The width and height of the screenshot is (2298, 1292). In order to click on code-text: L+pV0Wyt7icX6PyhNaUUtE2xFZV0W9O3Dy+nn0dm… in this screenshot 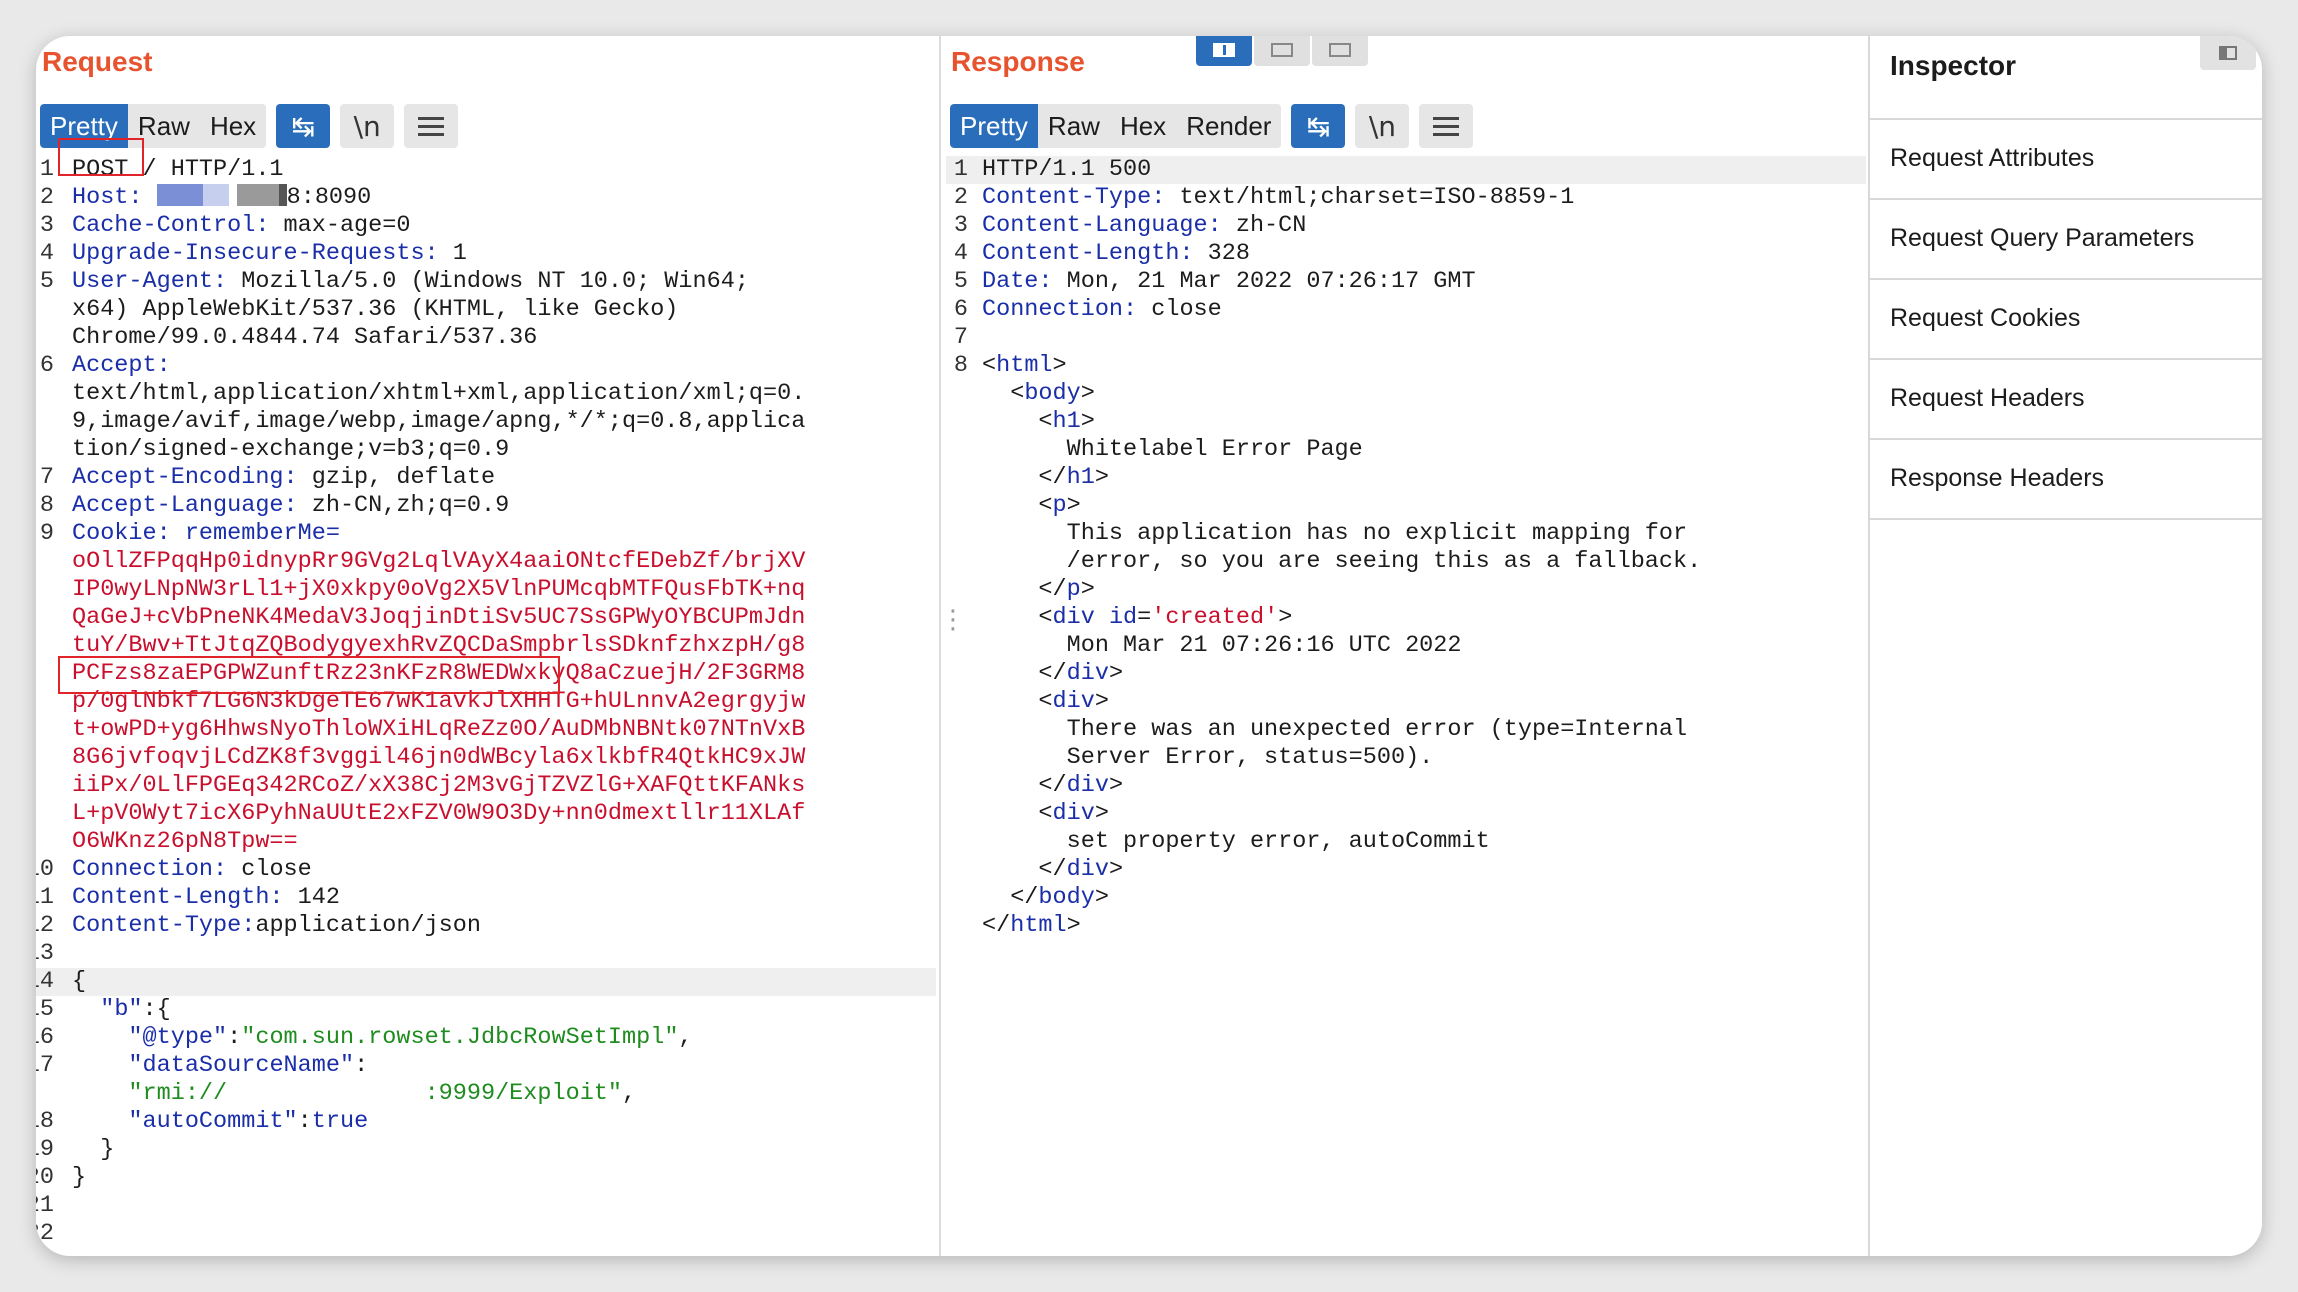, I will do `click(504, 814)`.